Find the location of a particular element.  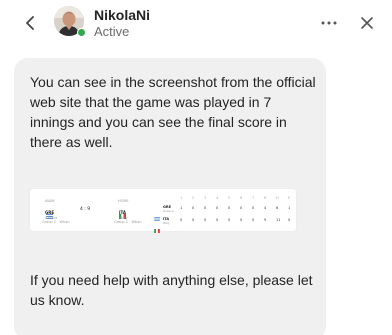

line-score-cell: 6 is located at coordinates (277, 208).